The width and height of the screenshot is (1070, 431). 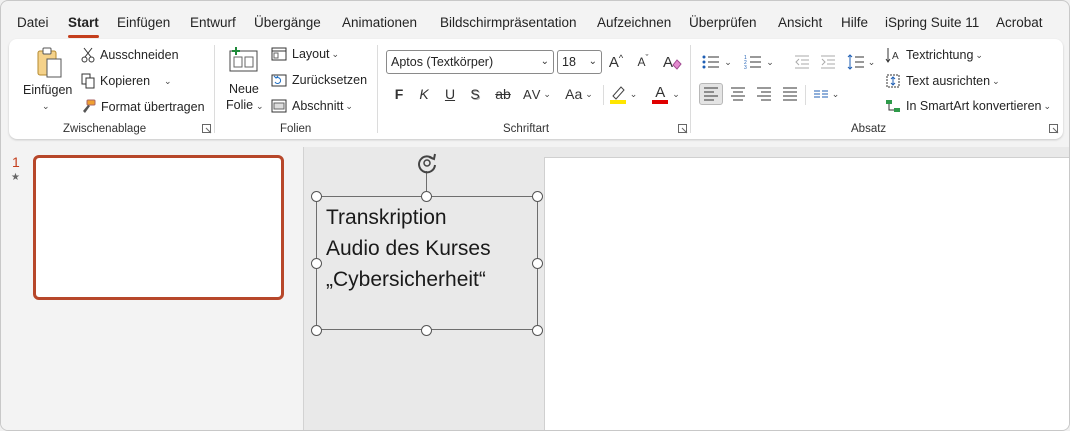 I want to click on svg-text: A, so click(x=895, y=56).